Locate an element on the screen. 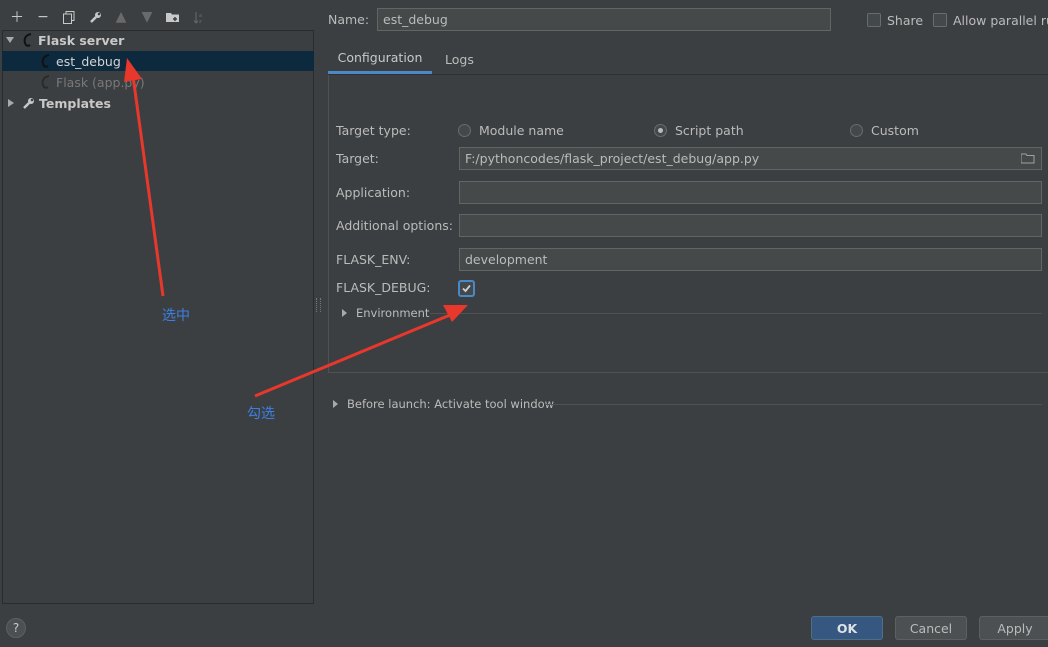 The image size is (1048, 647). share-label: Share is located at coordinates (905, 20).